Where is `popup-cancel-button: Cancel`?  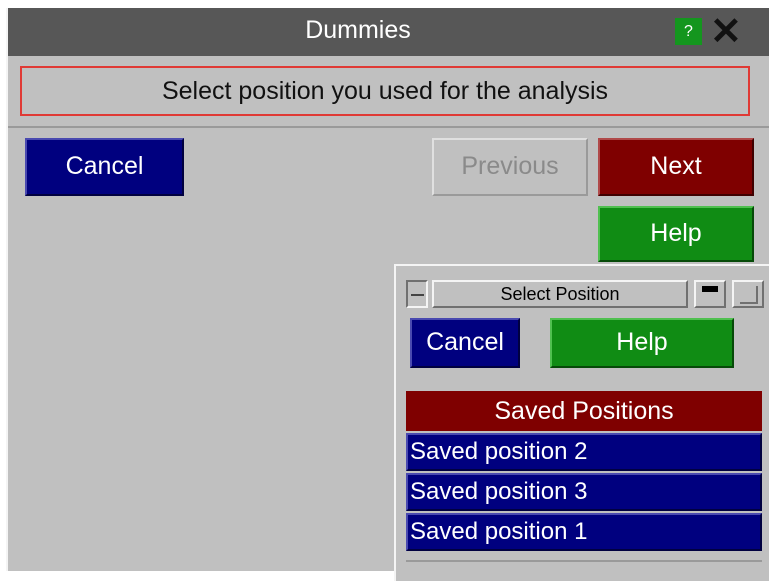 popup-cancel-button: Cancel is located at coordinates (465, 343).